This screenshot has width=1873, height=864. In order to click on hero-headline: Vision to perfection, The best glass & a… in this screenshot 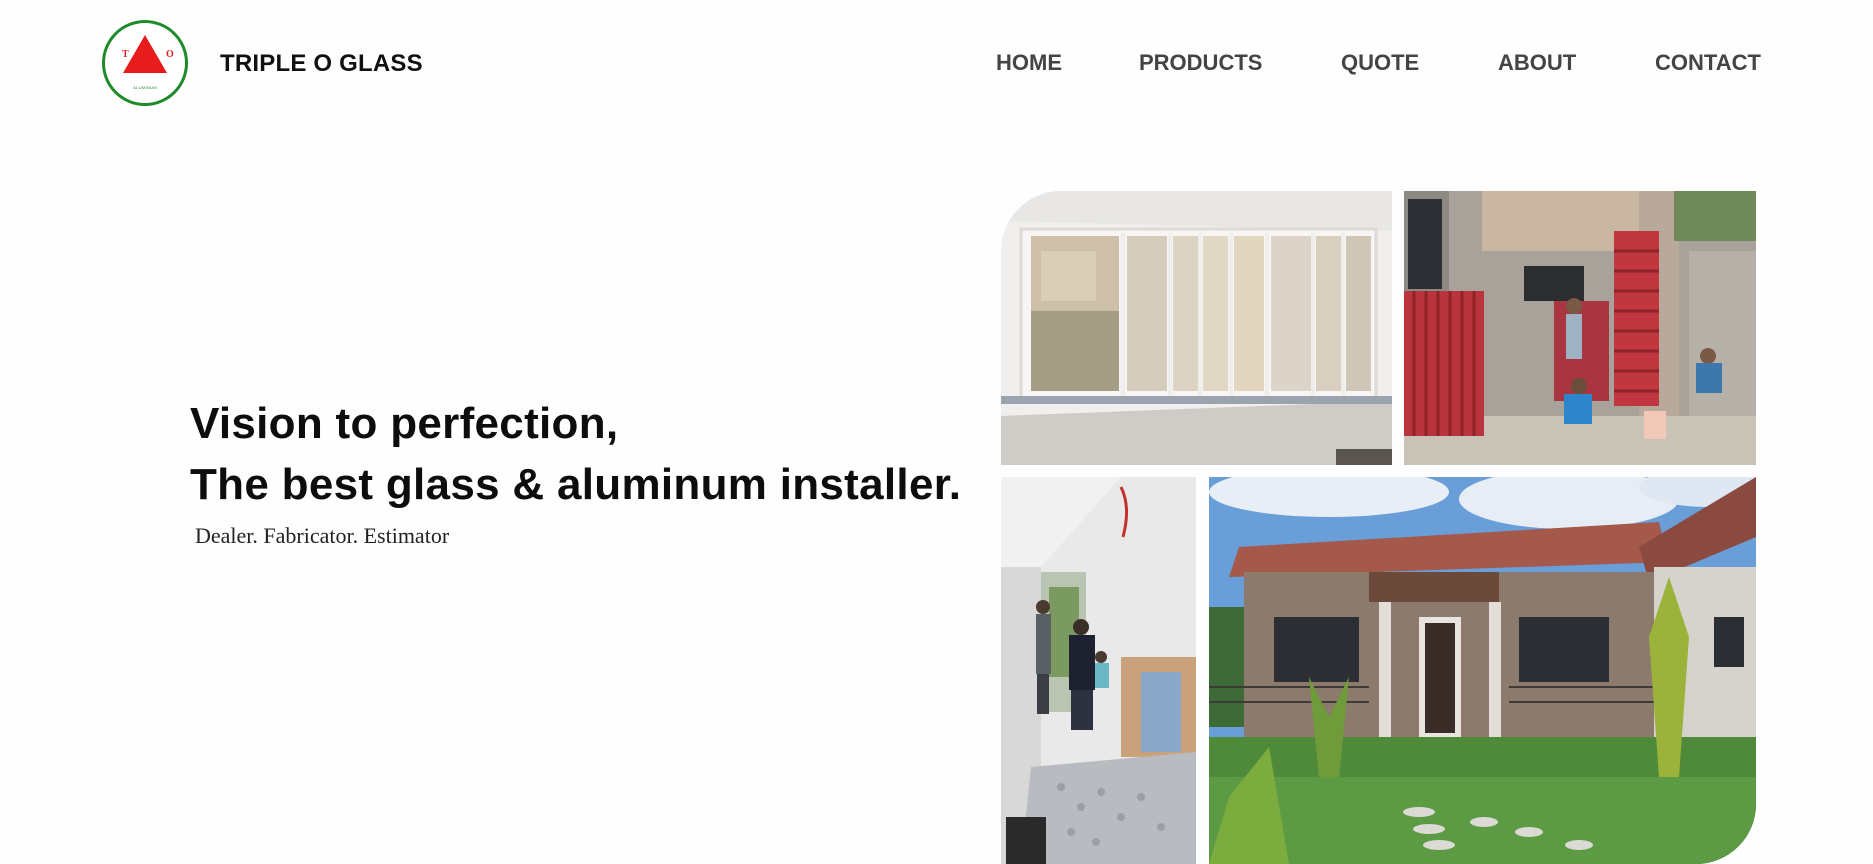, I will do `click(575, 454)`.